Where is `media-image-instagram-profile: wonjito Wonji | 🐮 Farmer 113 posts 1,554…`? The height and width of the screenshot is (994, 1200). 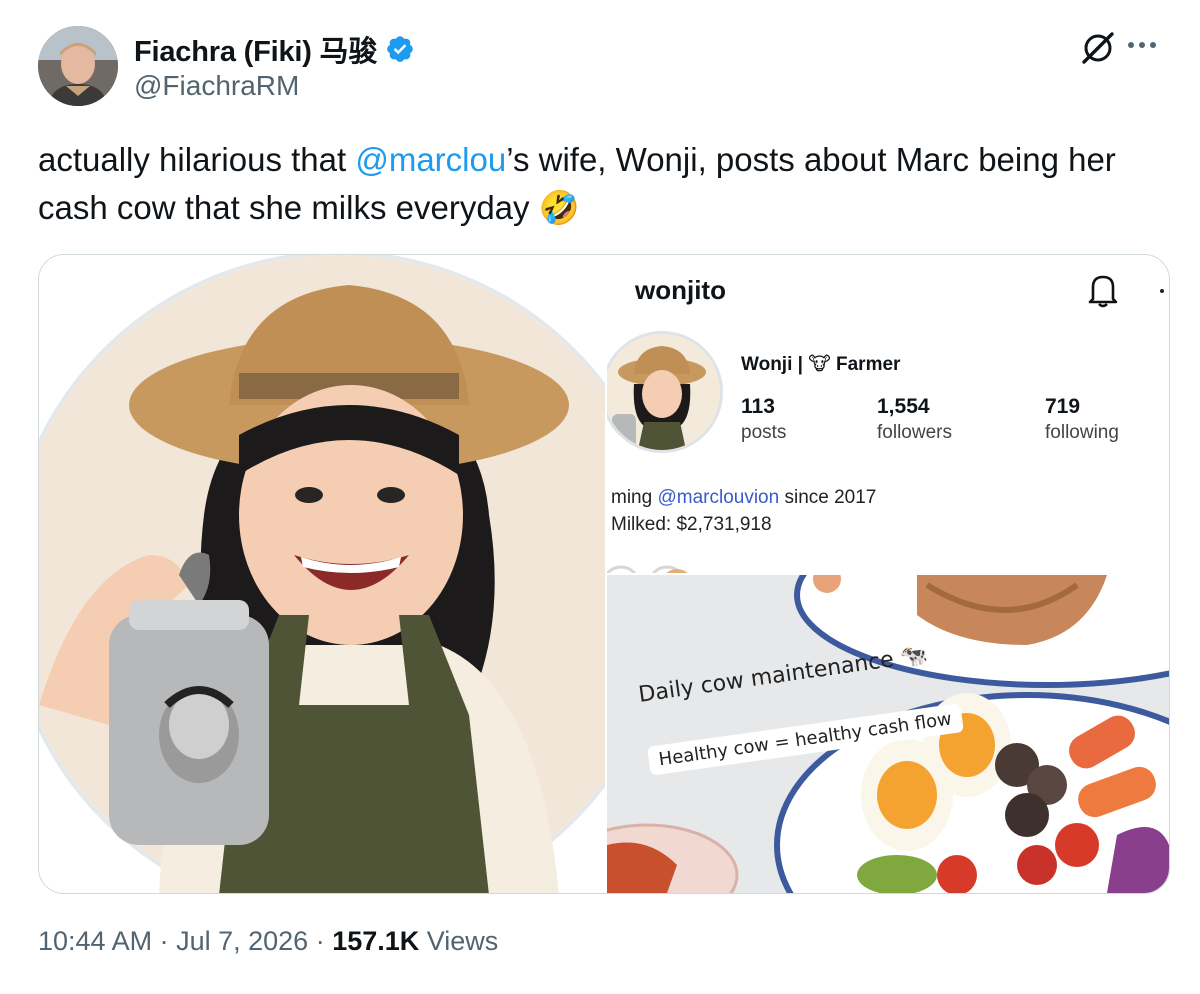 media-image-instagram-profile: wonjito Wonji | 🐮 Farmer 113 posts 1,554… is located at coordinates (888, 414).